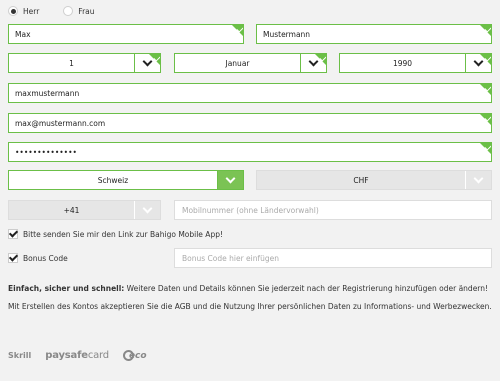 The height and width of the screenshot is (381, 500). I want to click on eco-logo-text: eco, so click(137, 355).